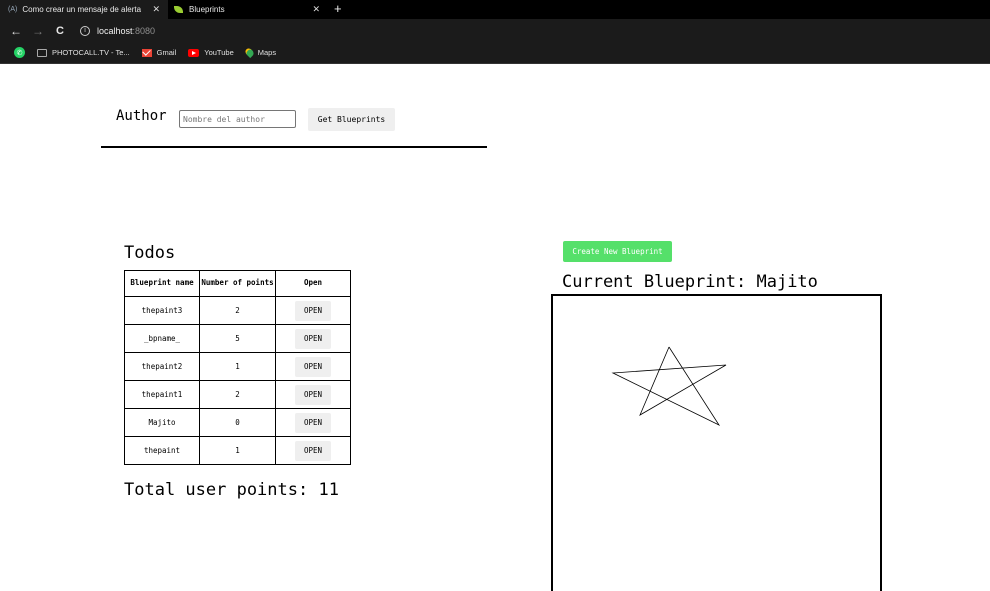  I want to click on url-host: localhost, so click(115, 30).